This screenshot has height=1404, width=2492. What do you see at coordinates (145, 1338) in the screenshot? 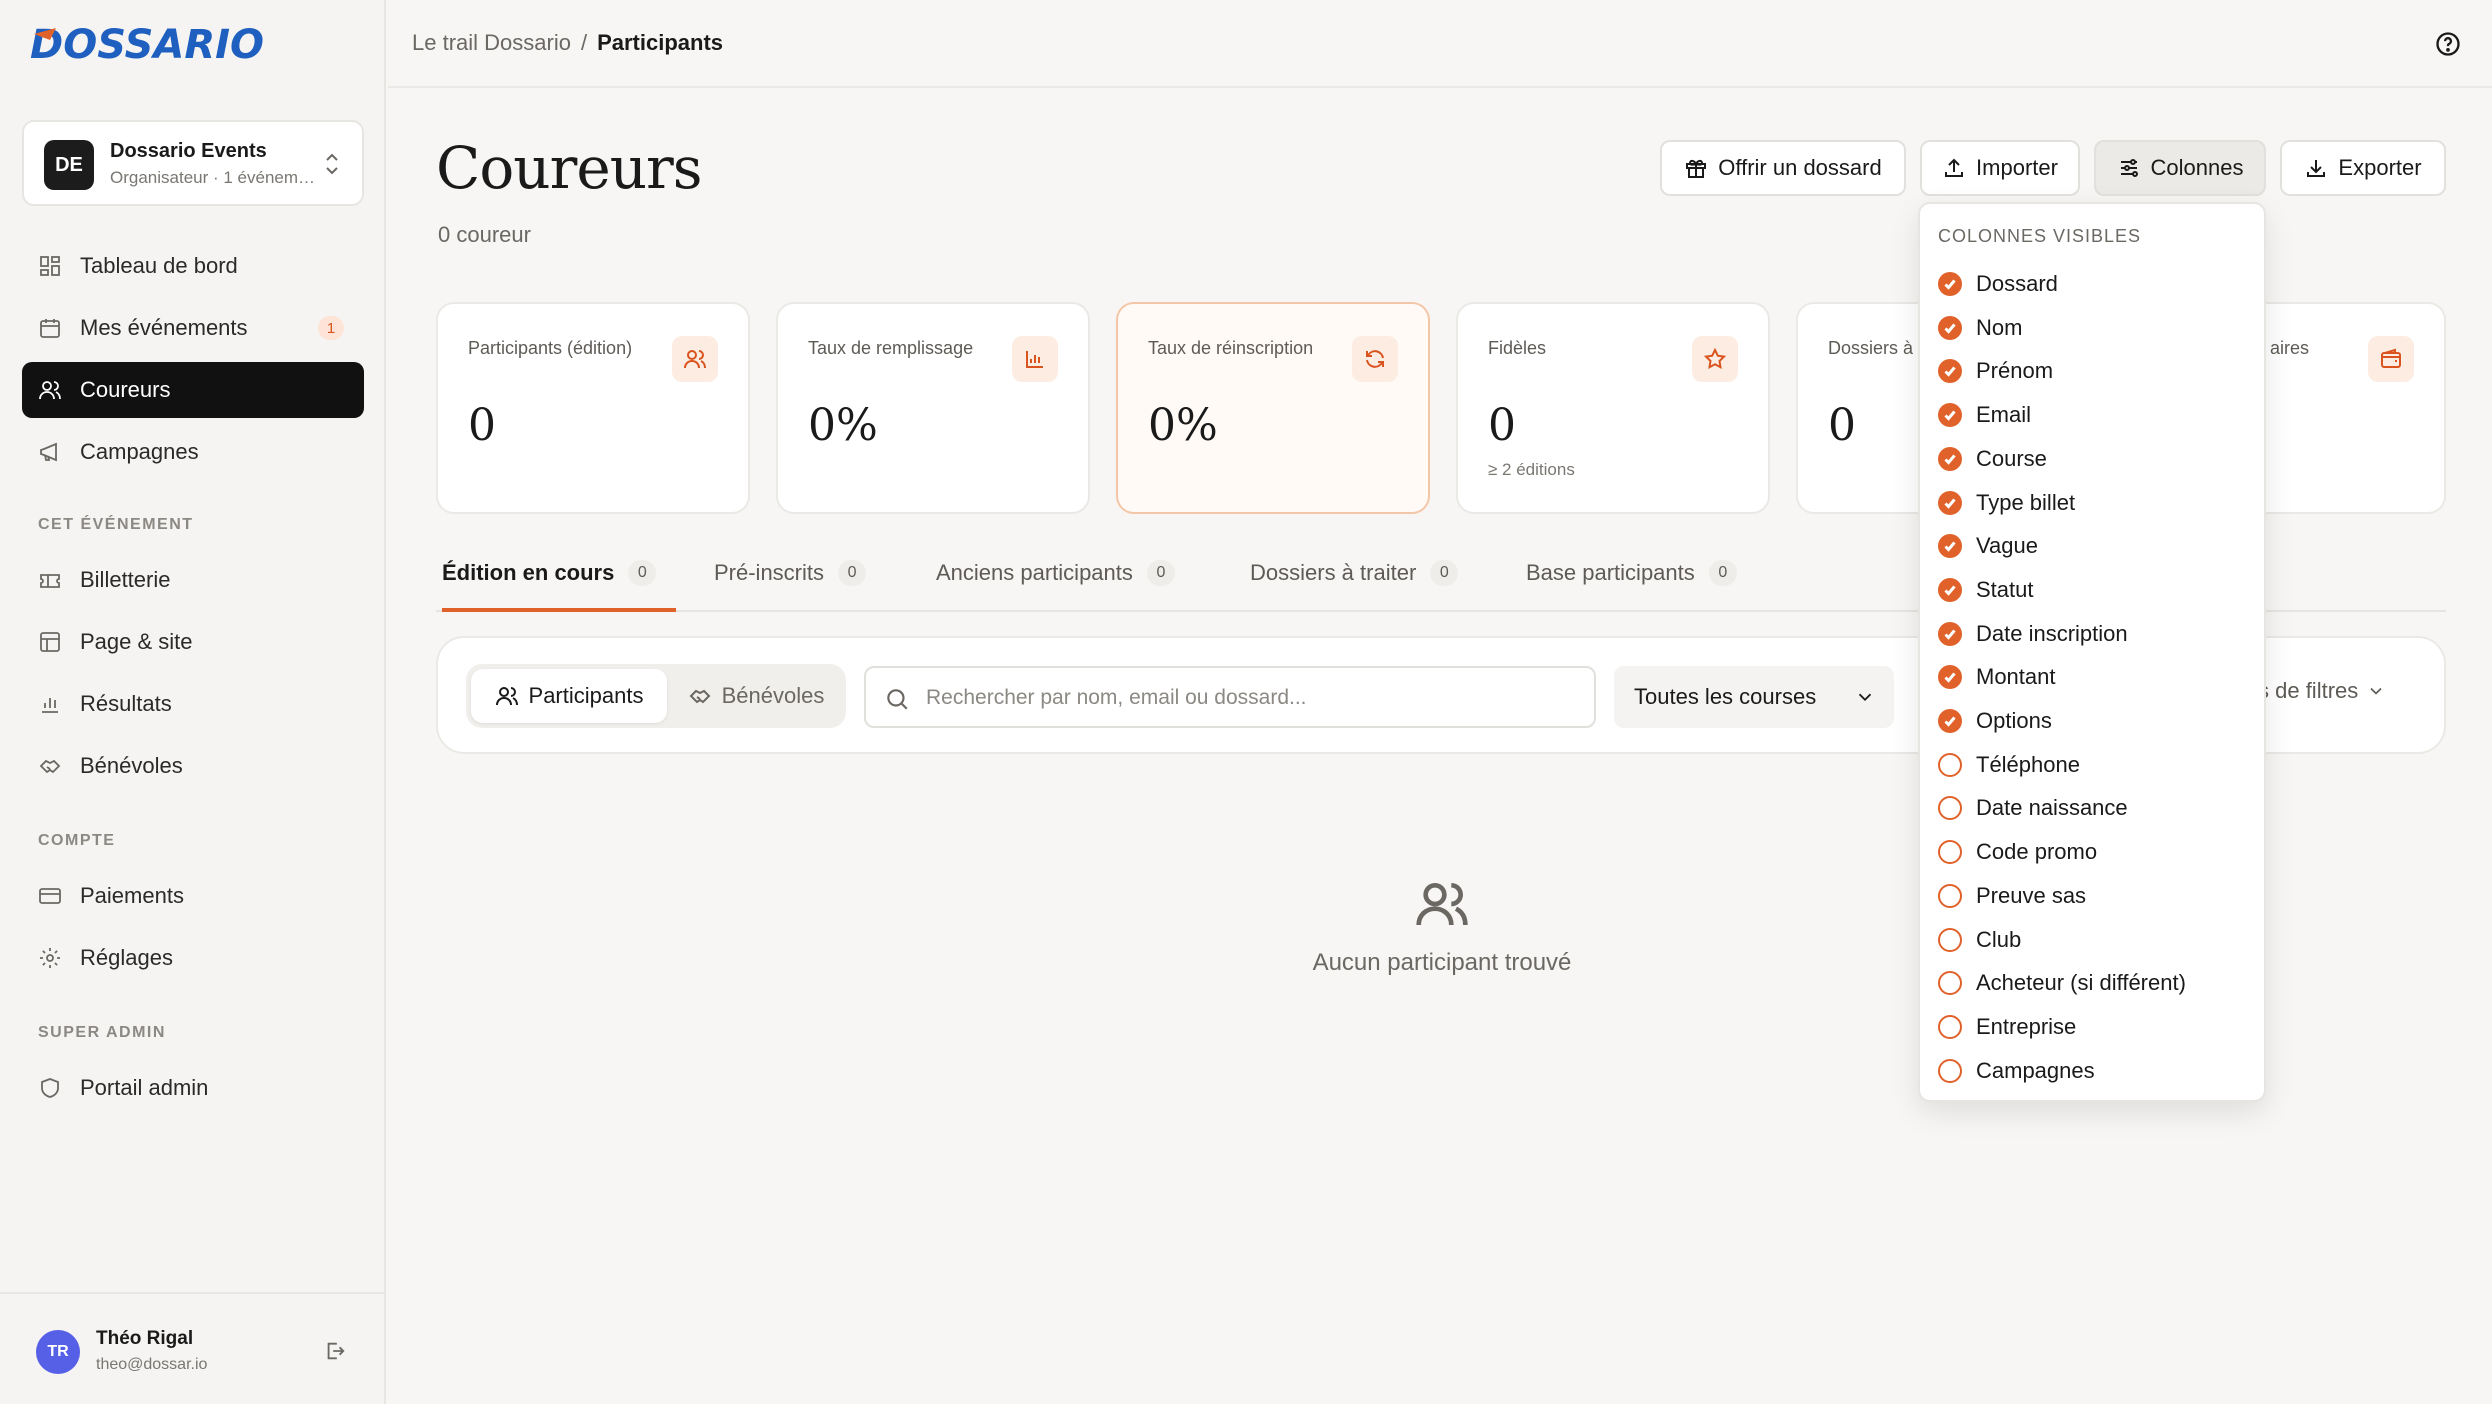
I see `user-name: Théo Rigal` at bounding box center [145, 1338].